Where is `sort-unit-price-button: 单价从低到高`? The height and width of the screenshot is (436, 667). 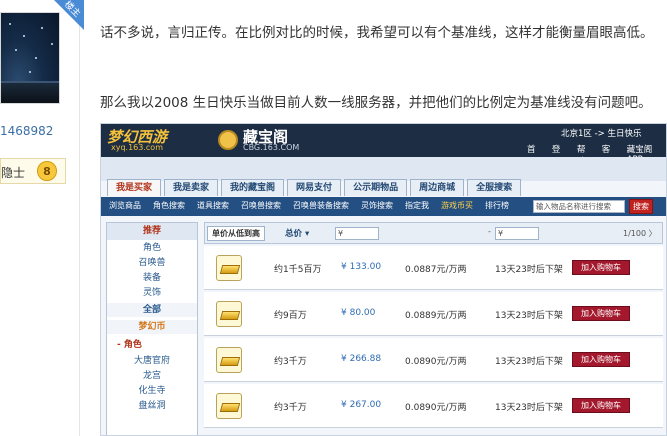
sort-unit-price-button: 单价从低到高 is located at coordinates (236, 233).